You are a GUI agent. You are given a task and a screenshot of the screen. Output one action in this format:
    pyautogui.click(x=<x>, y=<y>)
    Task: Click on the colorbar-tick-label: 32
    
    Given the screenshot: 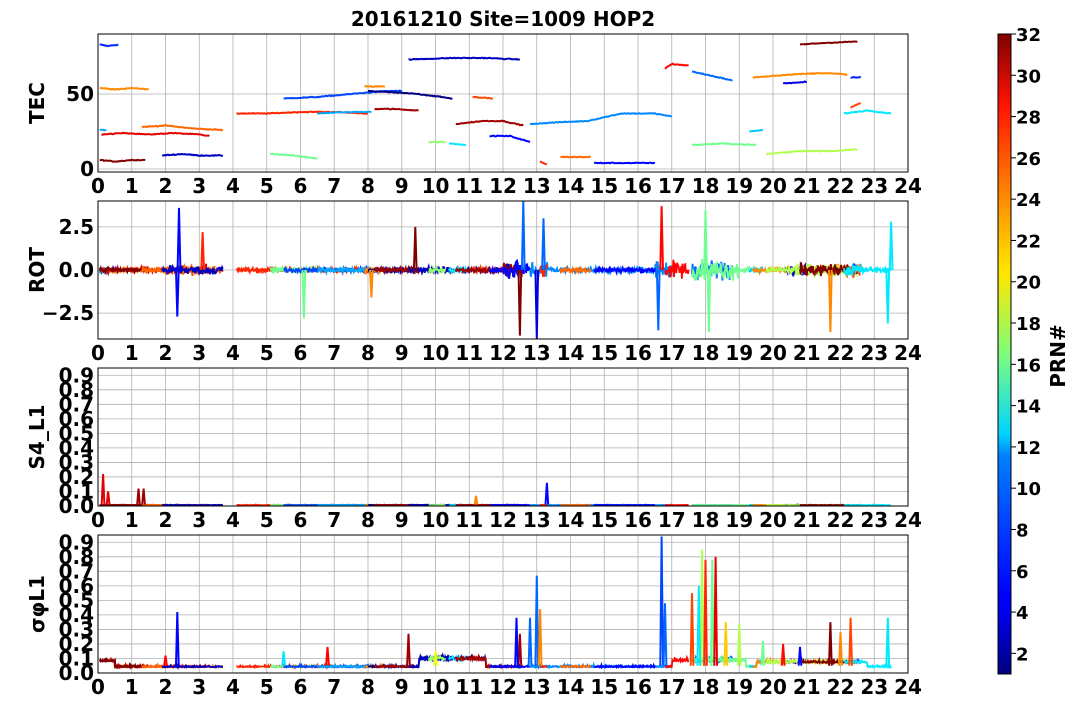 What is the action you would take?
    pyautogui.click(x=1028, y=35)
    